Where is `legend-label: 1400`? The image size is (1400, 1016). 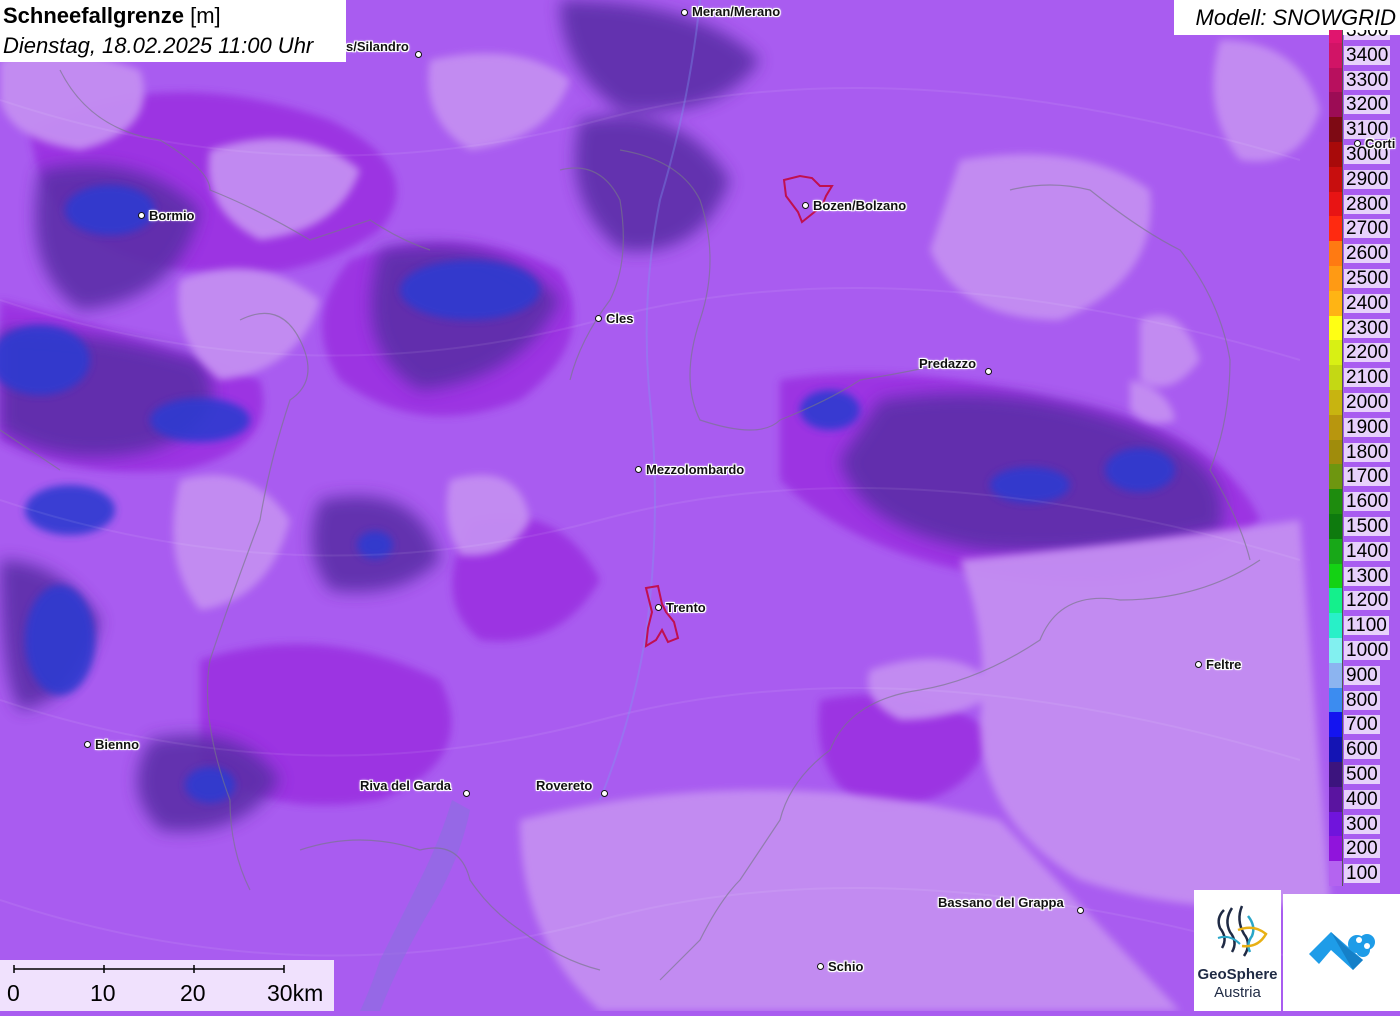 legend-label: 1400 is located at coordinates (1367, 551).